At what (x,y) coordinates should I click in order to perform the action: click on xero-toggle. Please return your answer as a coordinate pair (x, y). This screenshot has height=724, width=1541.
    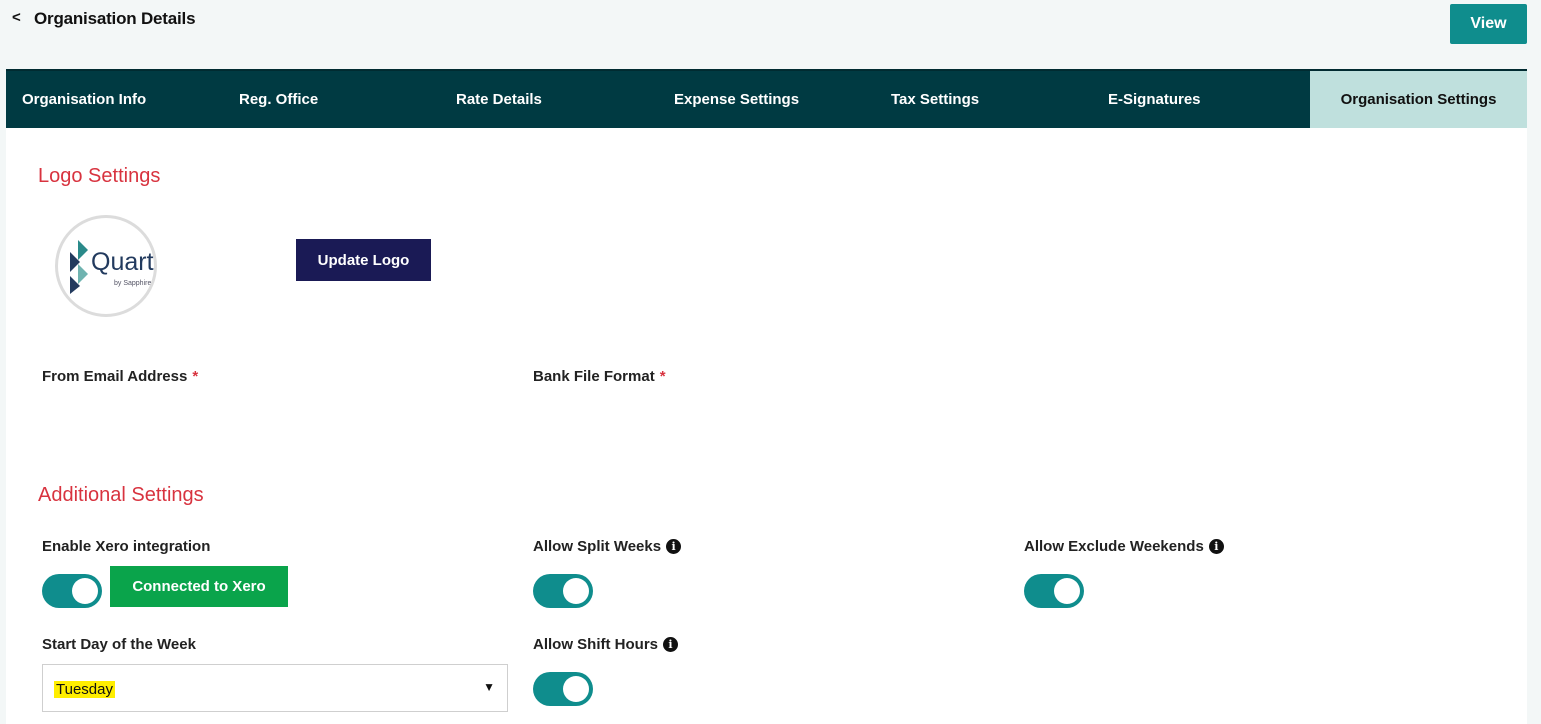
    Looking at the image, I should click on (72, 591).